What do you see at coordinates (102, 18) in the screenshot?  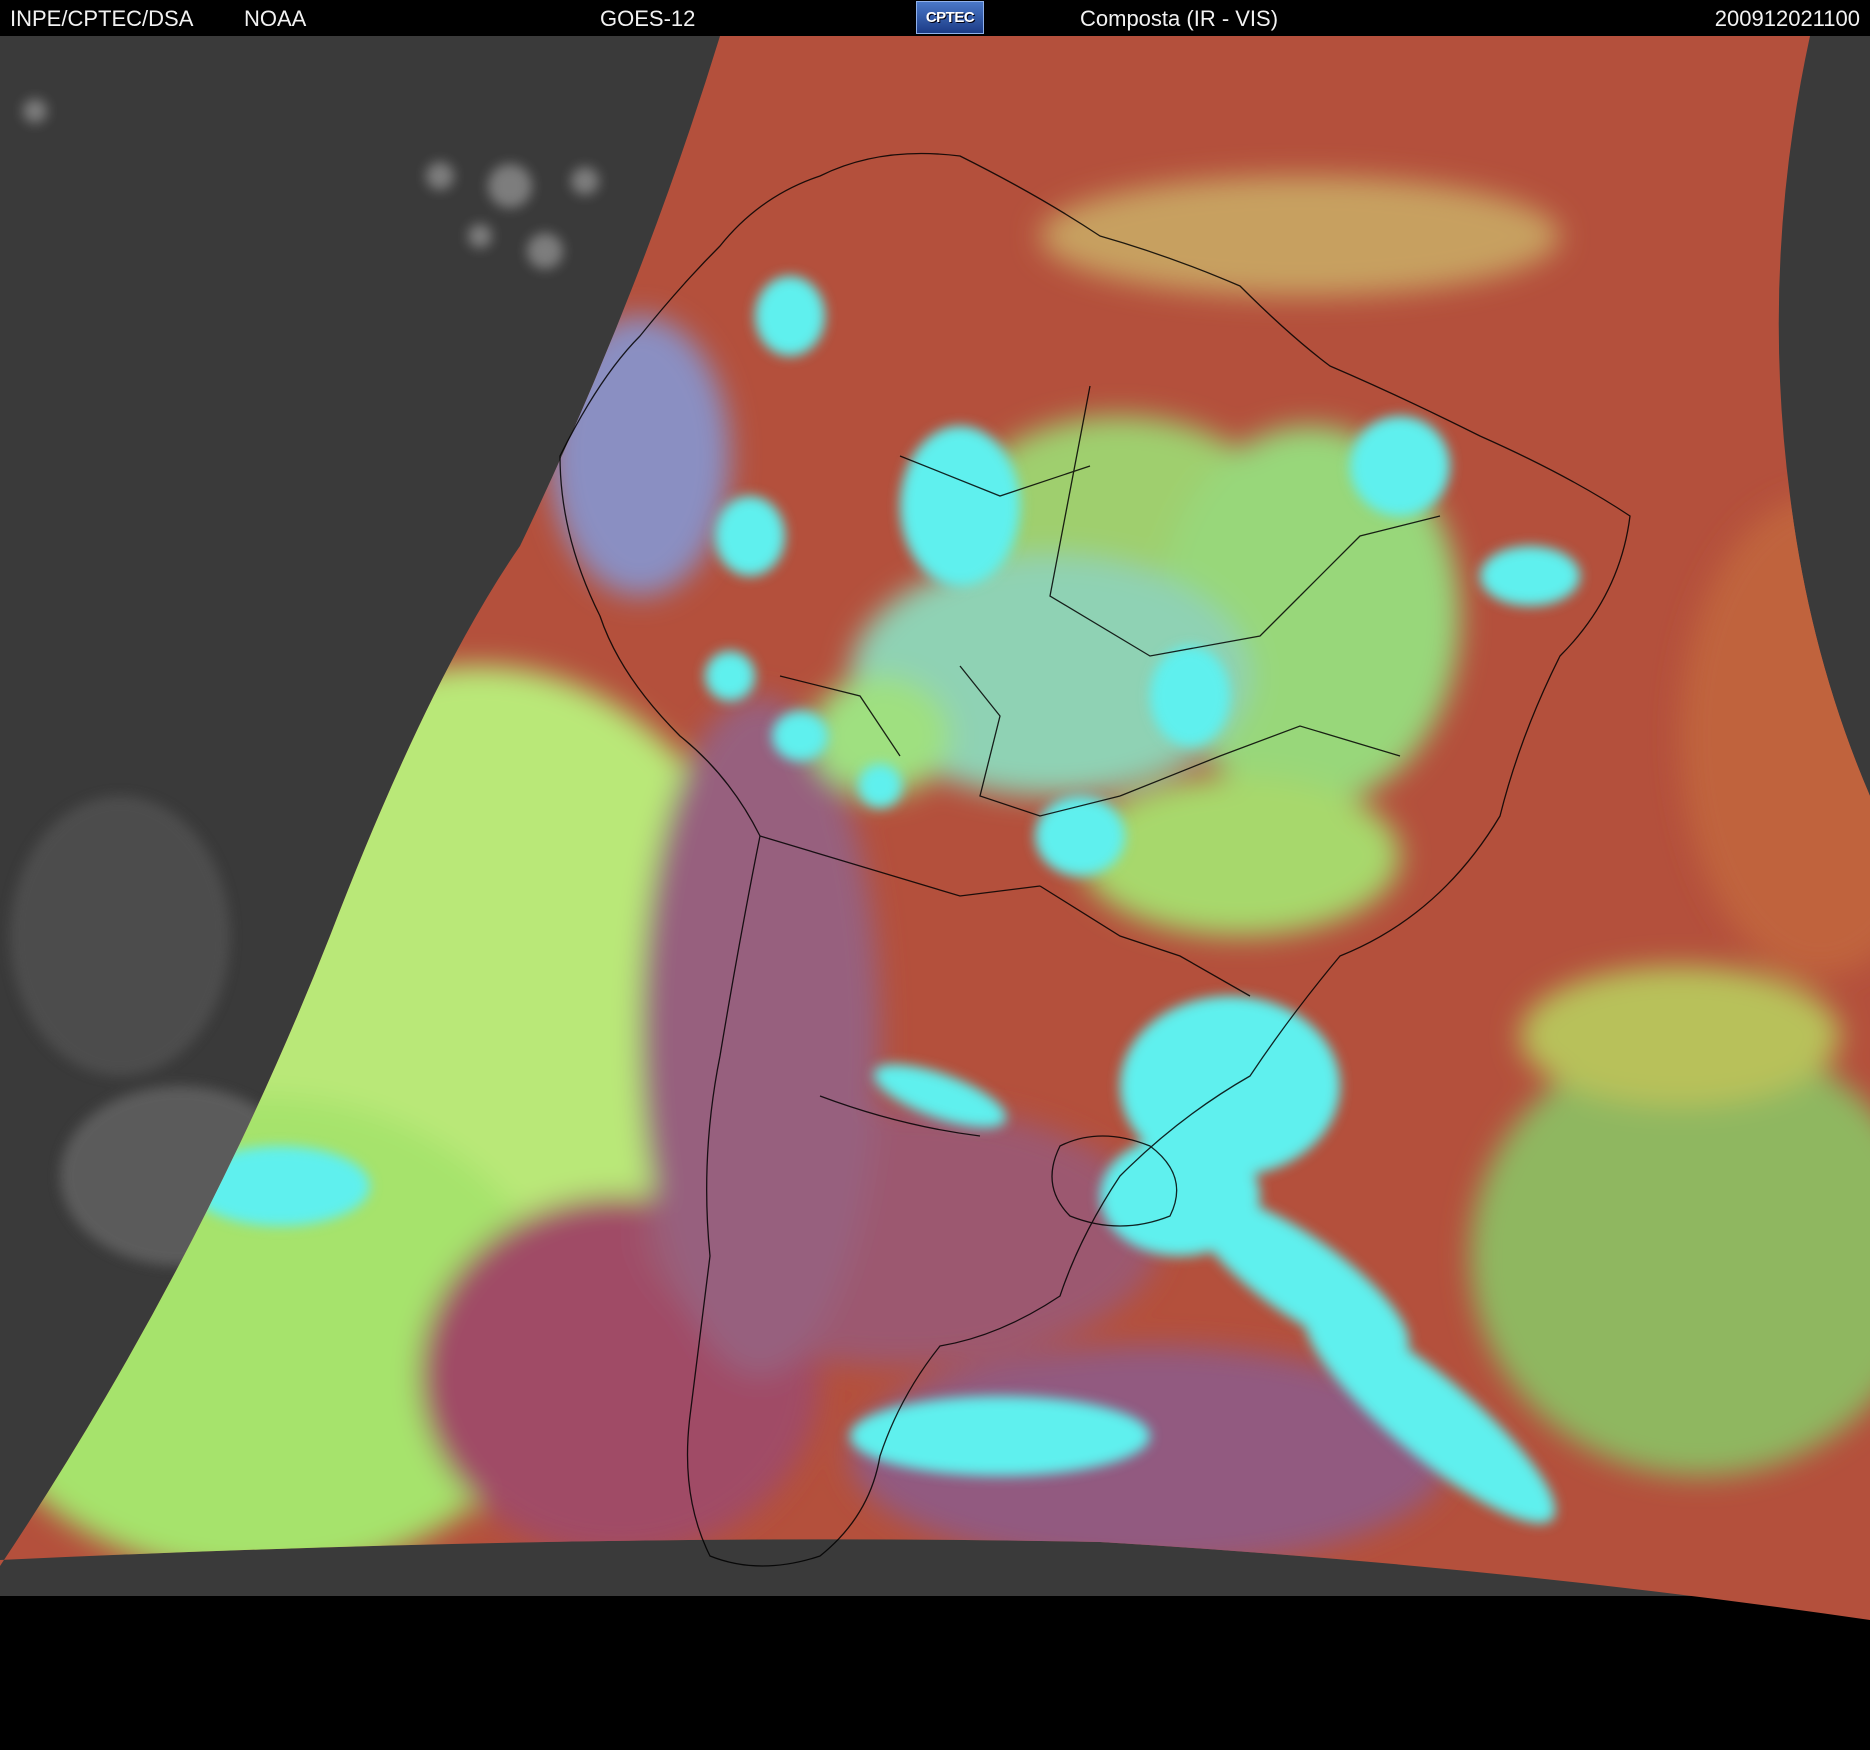 I see `organization-label: INPE/CPTEC/DSA` at bounding box center [102, 18].